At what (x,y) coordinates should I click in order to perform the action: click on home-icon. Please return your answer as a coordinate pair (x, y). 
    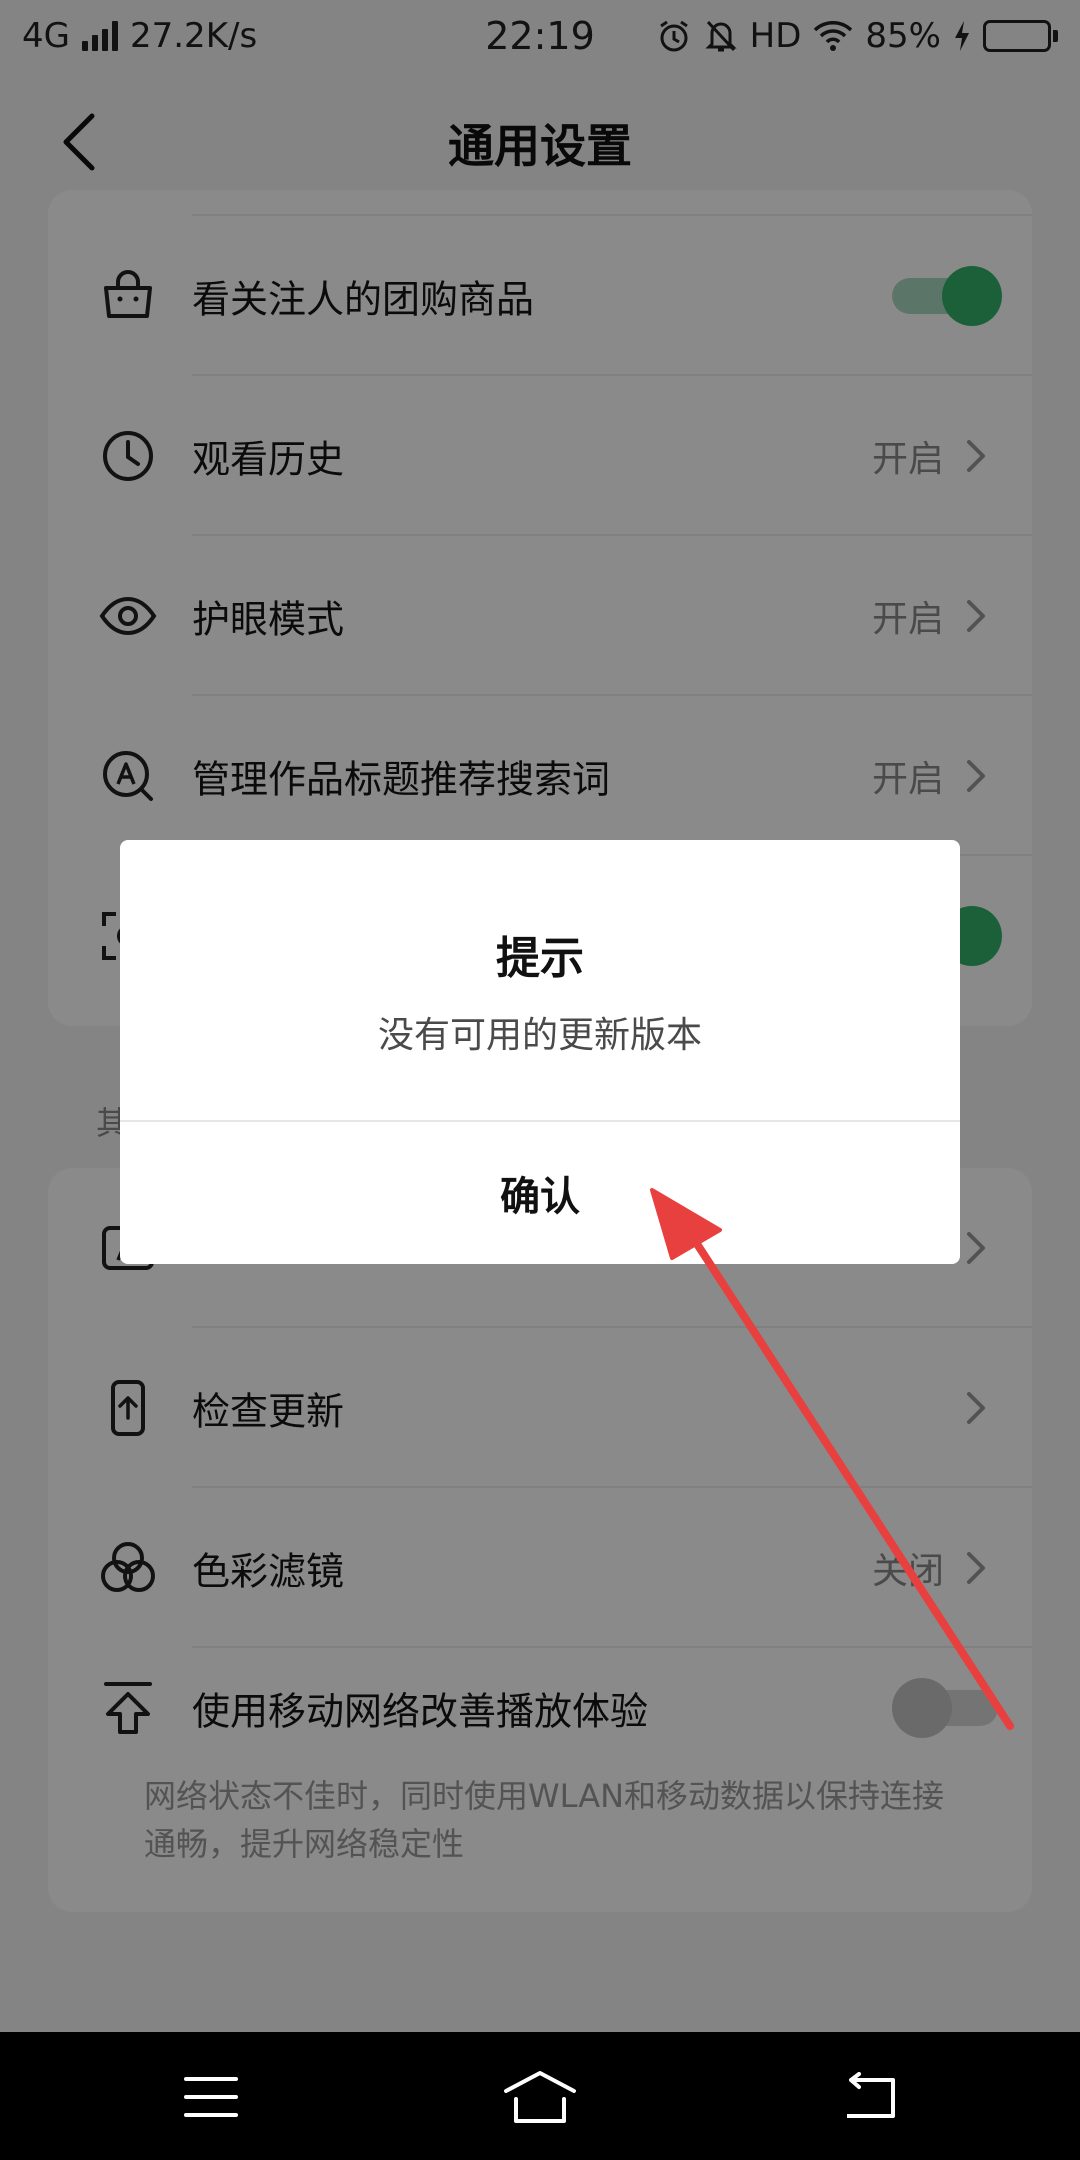
    Looking at the image, I should click on (540, 2097).